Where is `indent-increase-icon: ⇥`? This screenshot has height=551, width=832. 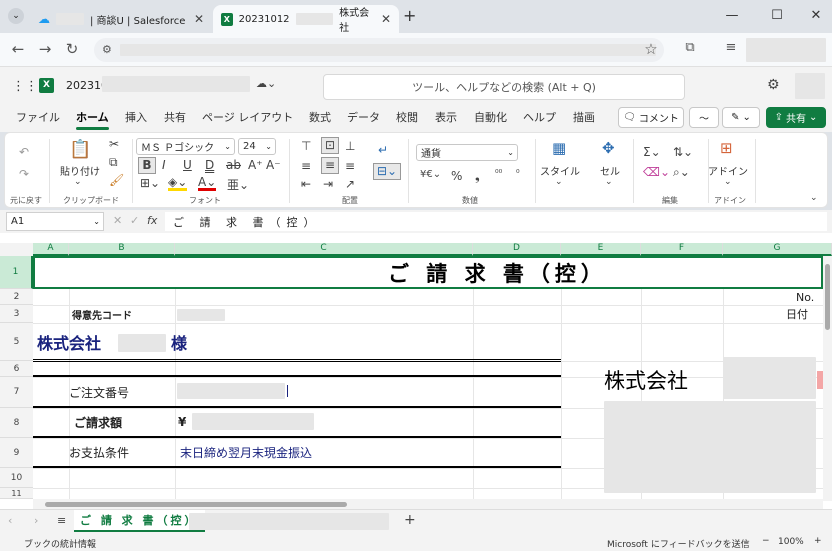
indent-increase-icon: ⇥ is located at coordinates (328, 184).